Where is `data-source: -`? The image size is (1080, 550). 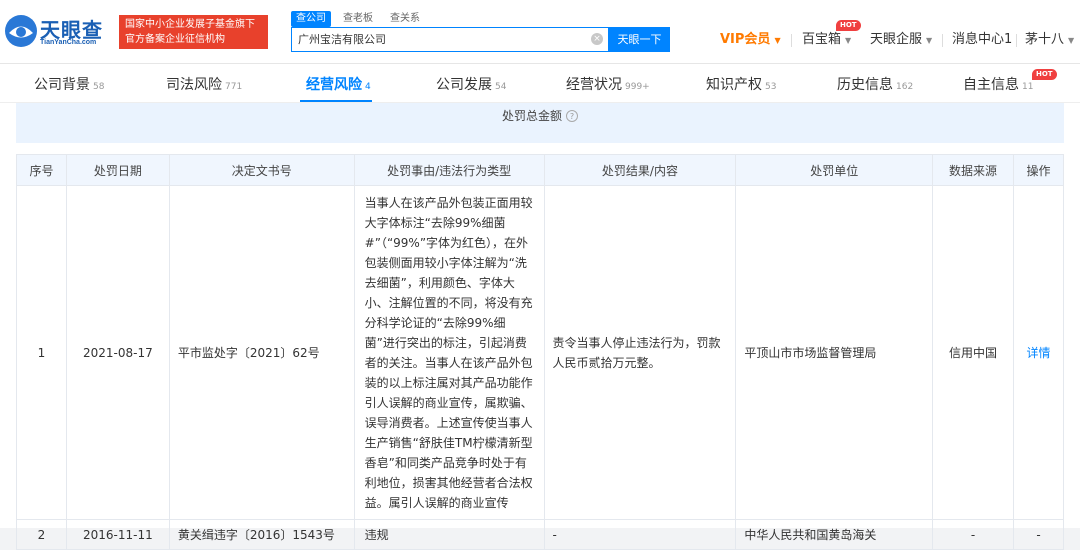 data-source: - is located at coordinates (973, 534).